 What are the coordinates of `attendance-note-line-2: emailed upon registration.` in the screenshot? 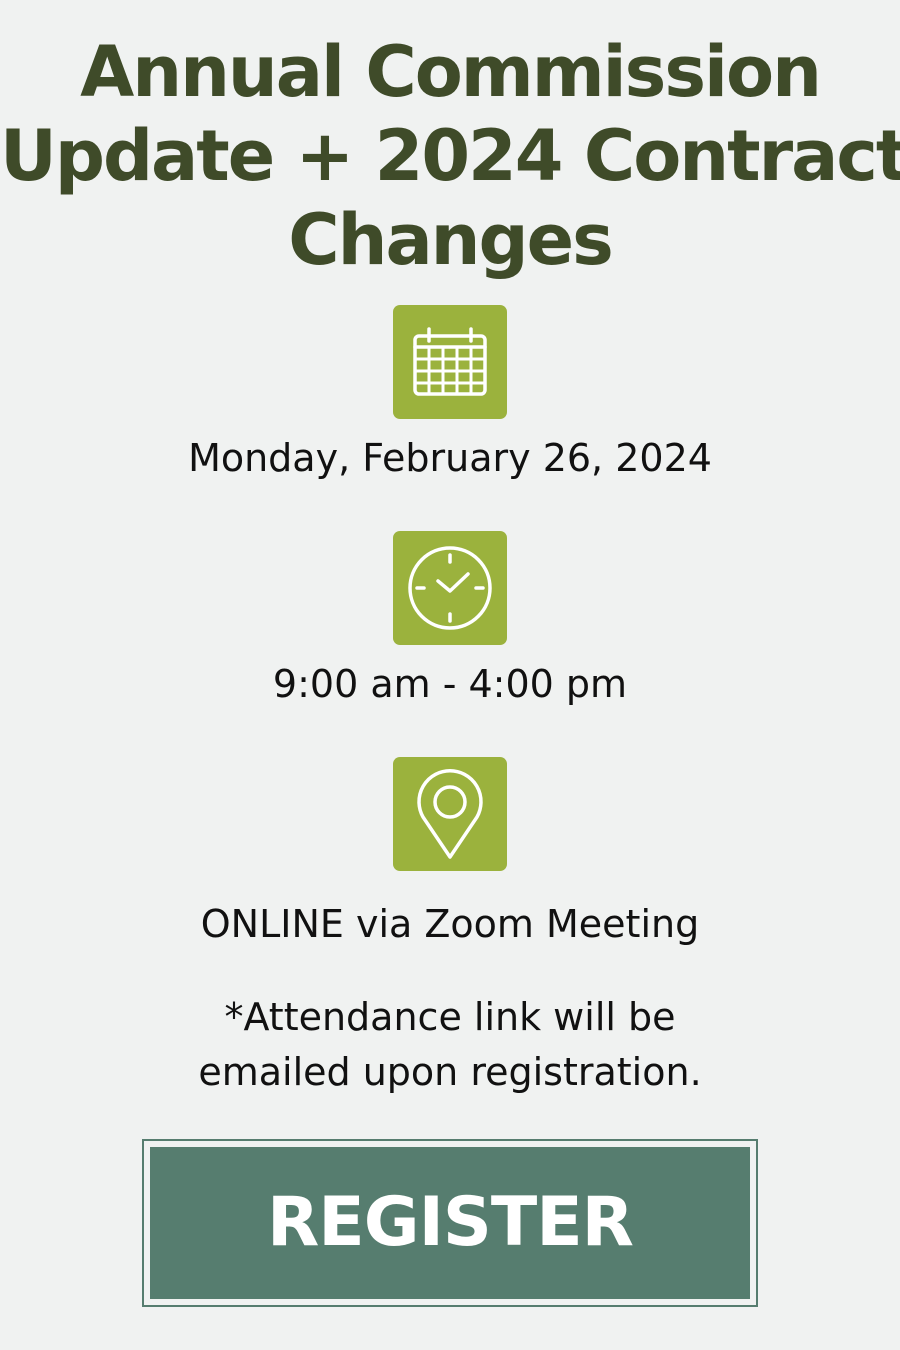 It's located at (450, 1072).